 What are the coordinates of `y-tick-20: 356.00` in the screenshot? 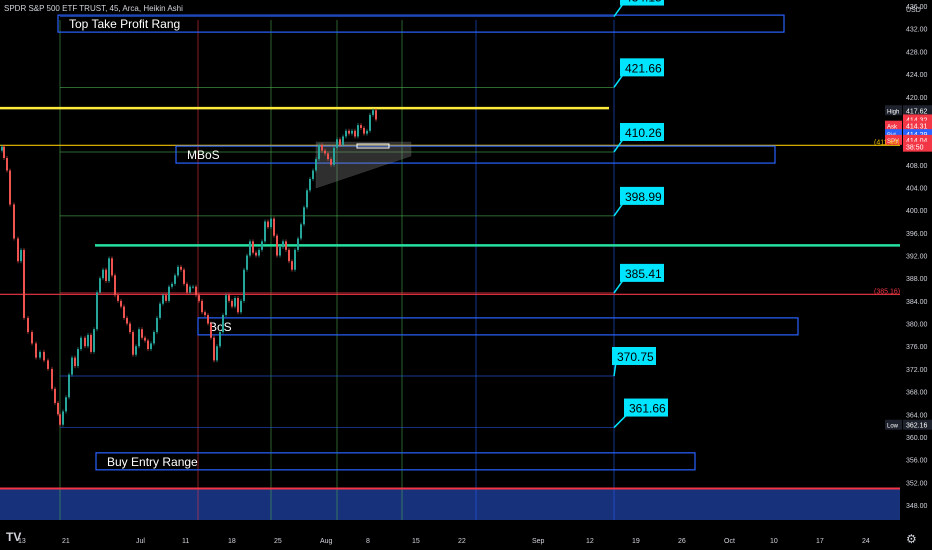 It's located at (917, 461).